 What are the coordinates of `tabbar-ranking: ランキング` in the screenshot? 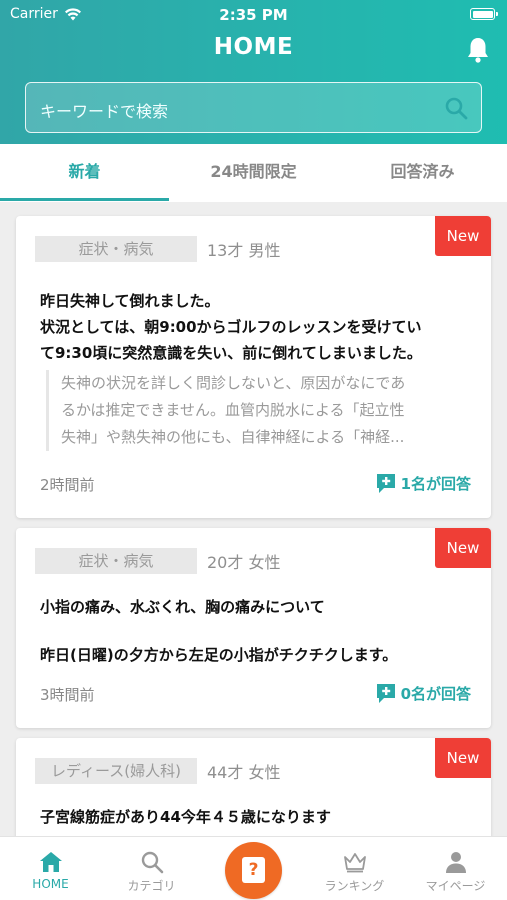 It's located at (354, 868).